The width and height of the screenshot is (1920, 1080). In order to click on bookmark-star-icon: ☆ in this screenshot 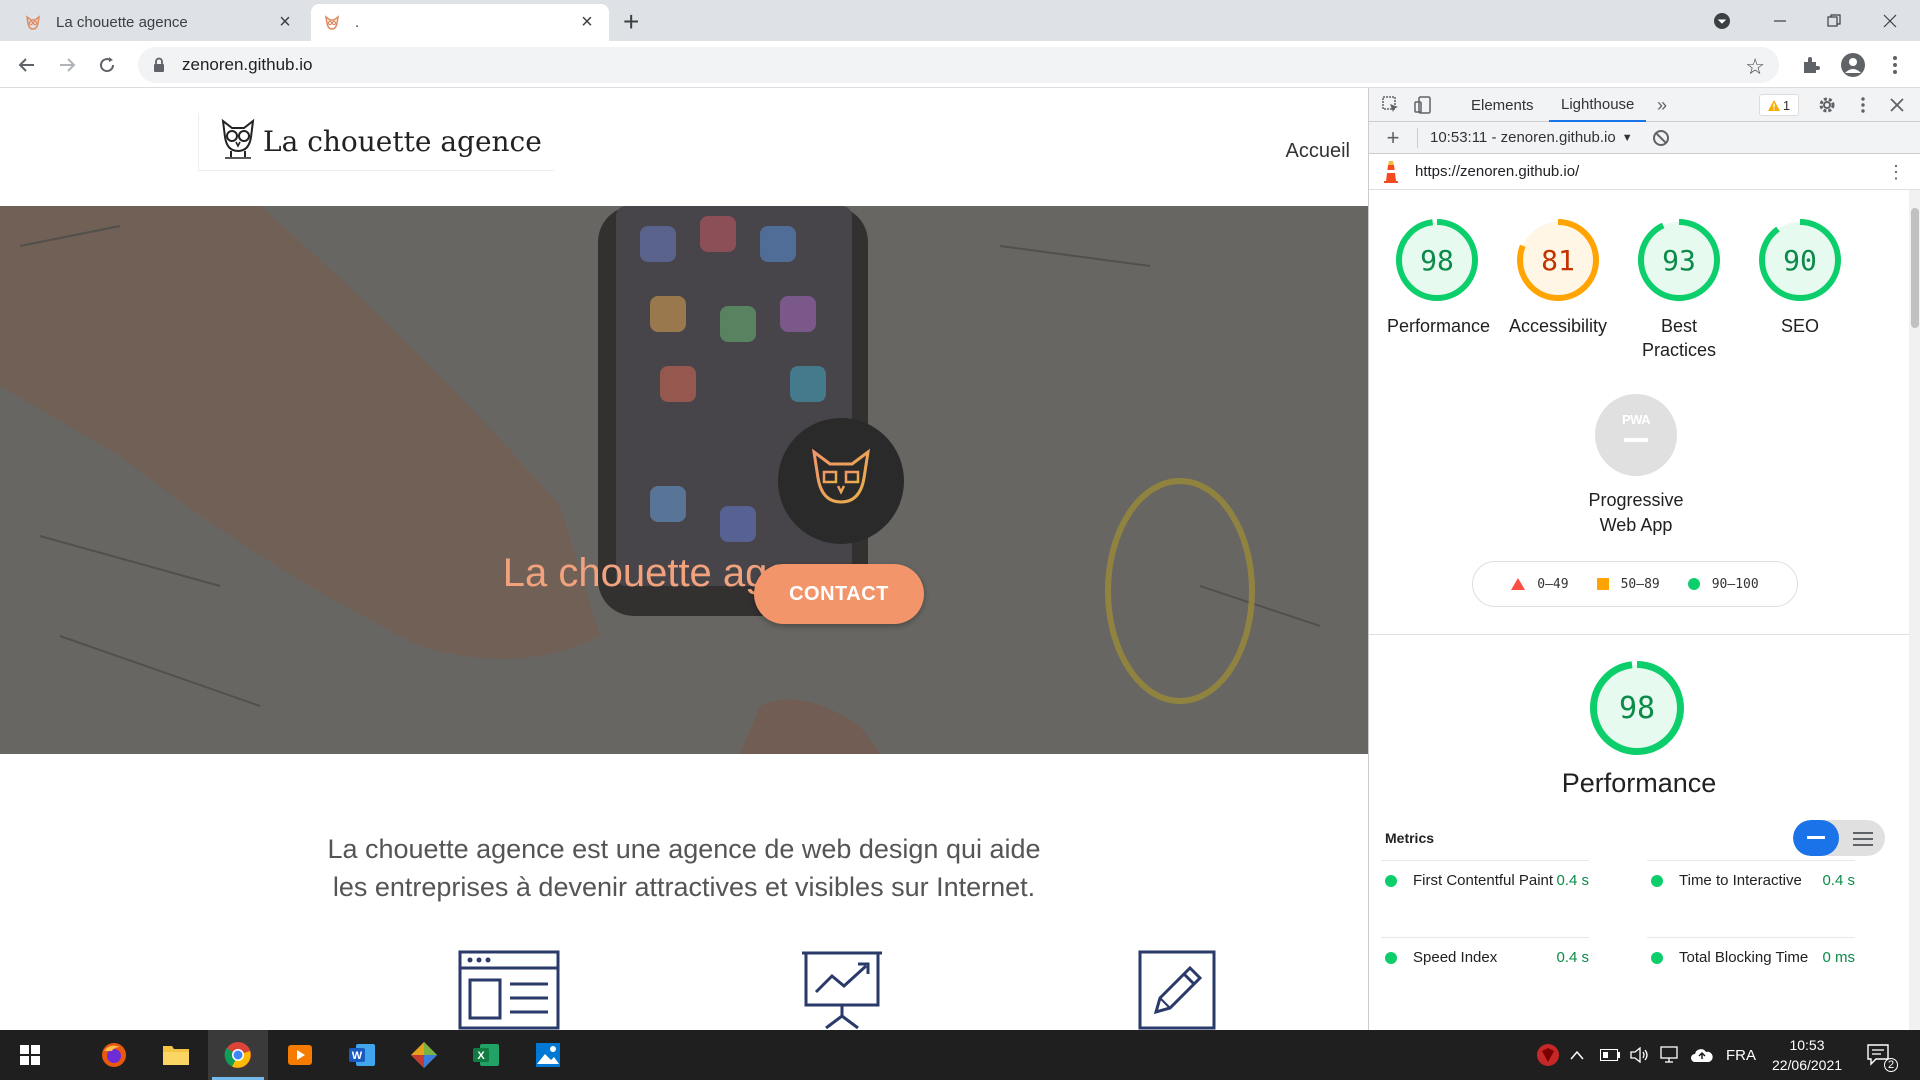, I will do `click(1755, 67)`.